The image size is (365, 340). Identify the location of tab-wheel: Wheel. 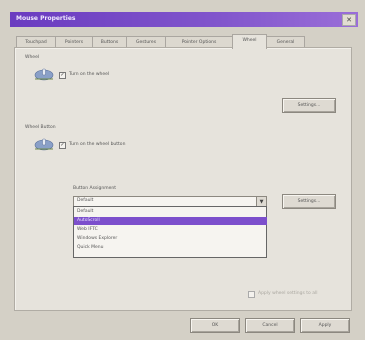
(249, 41).